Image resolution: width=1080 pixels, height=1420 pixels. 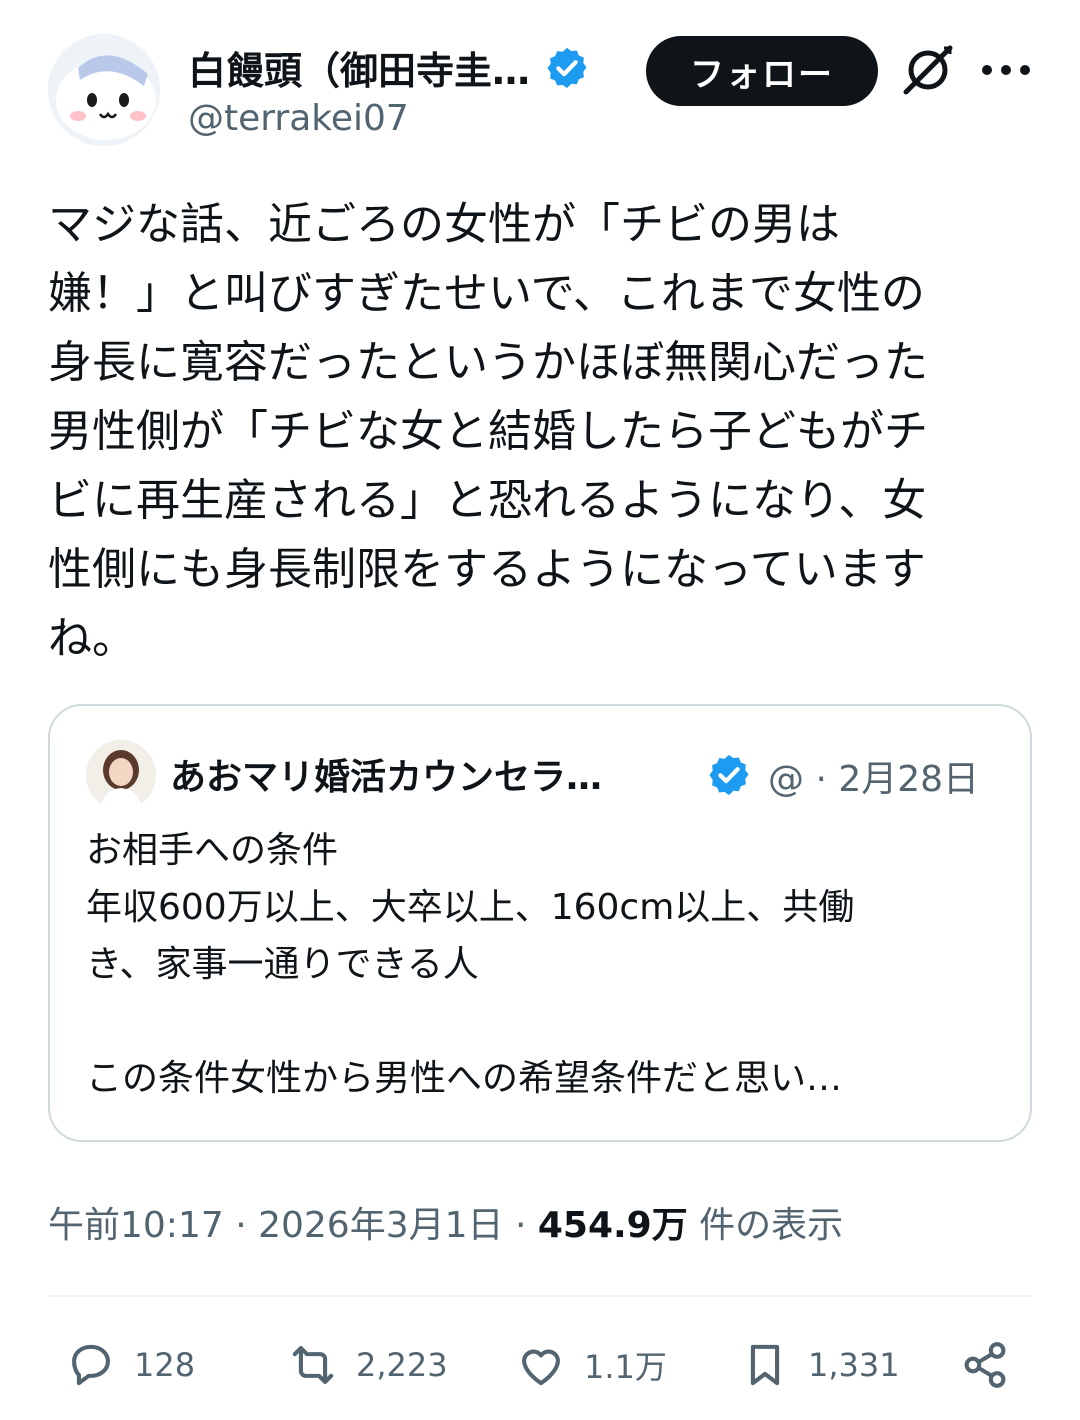 What do you see at coordinates (765, 1225) in the screenshot?
I see `views-label: 件の表示` at bounding box center [765, 1225].